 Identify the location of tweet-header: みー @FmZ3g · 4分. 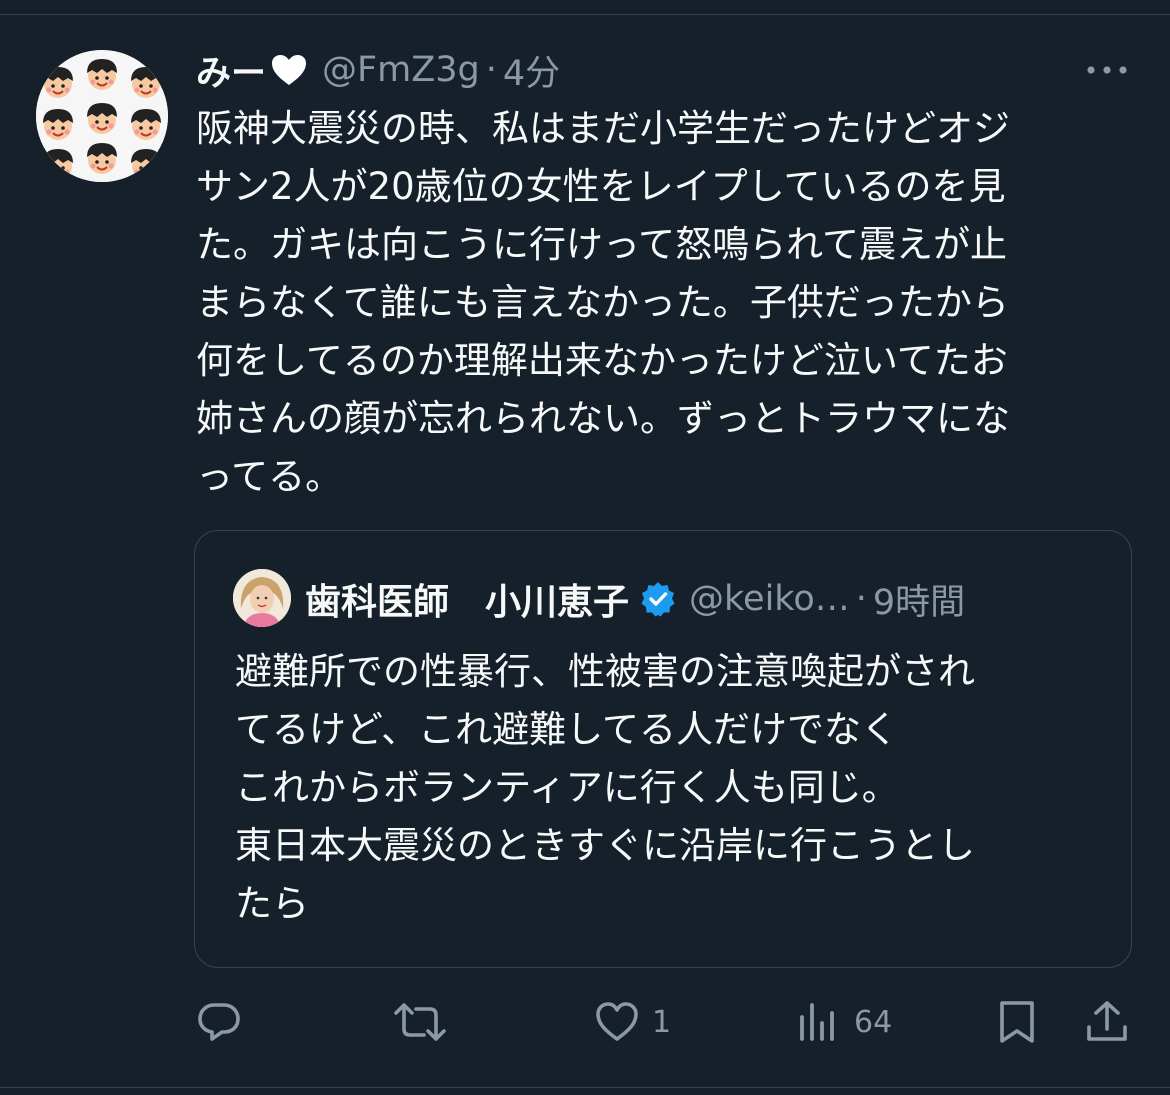
(378, 70).